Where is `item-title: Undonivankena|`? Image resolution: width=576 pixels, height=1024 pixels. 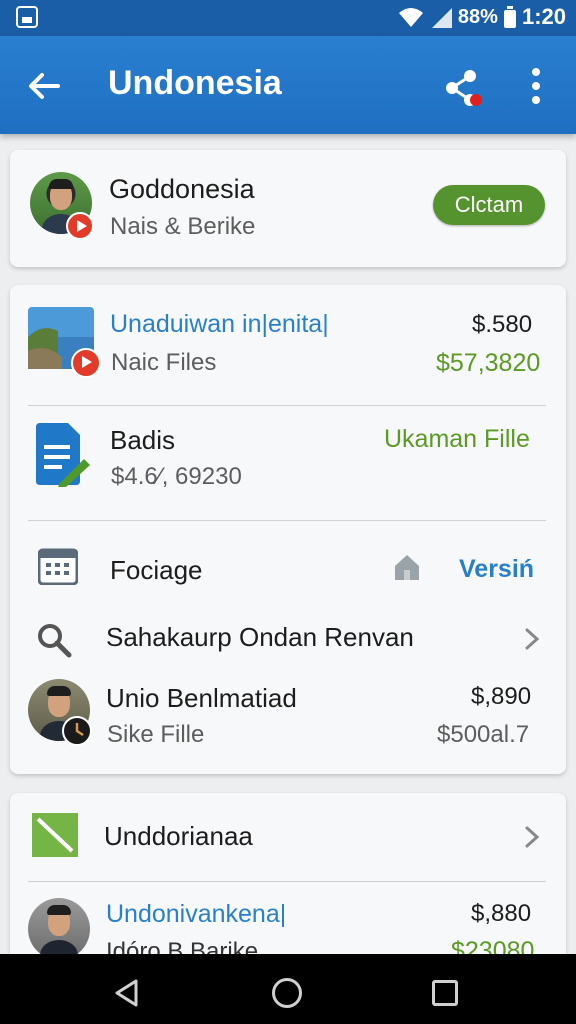 item-title: Undonivankena| is located at coordinates (196, 914).